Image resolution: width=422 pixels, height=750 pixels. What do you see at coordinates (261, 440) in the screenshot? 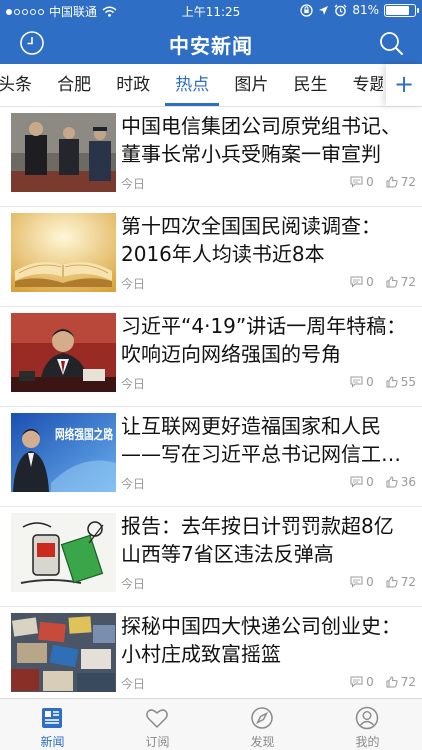
I see `news-title: 让互联网更好造福国家和人民——写在习近平总书记网信工作座谈会讲话发表一周年之际` at bounding box center [261, 440].